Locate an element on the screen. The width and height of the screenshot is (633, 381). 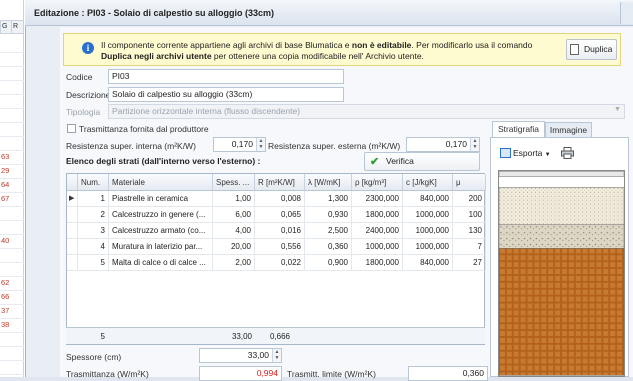
col-header-mu: μ is located at coordinates (469, 182).